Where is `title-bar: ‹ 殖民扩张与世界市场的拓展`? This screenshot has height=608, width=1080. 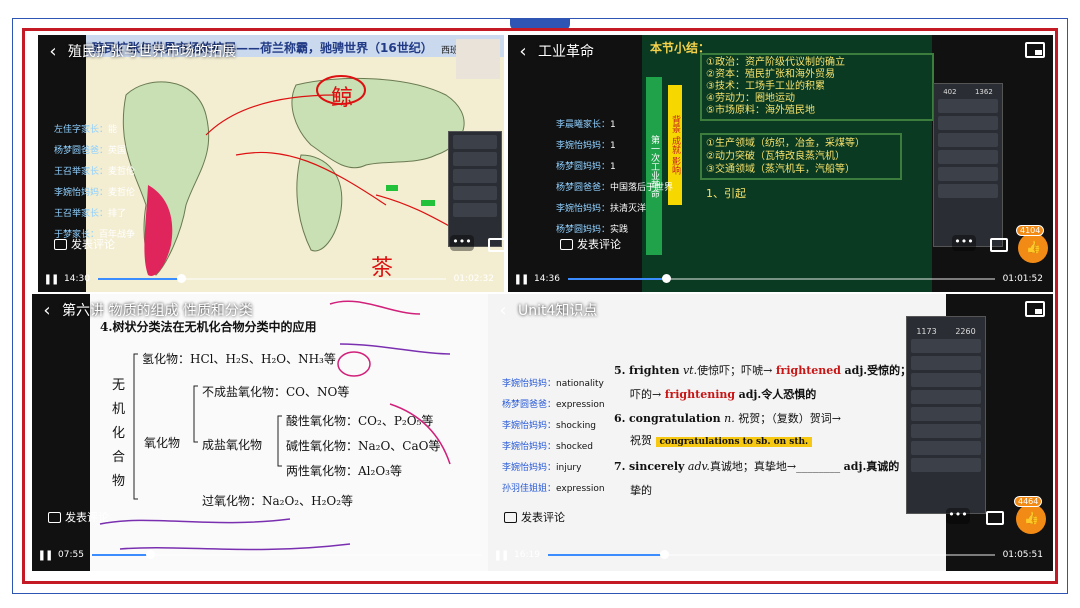
title-bar: ‹ 殖民扩张与世界市场的拓展 is located at coordinates (271, 51).